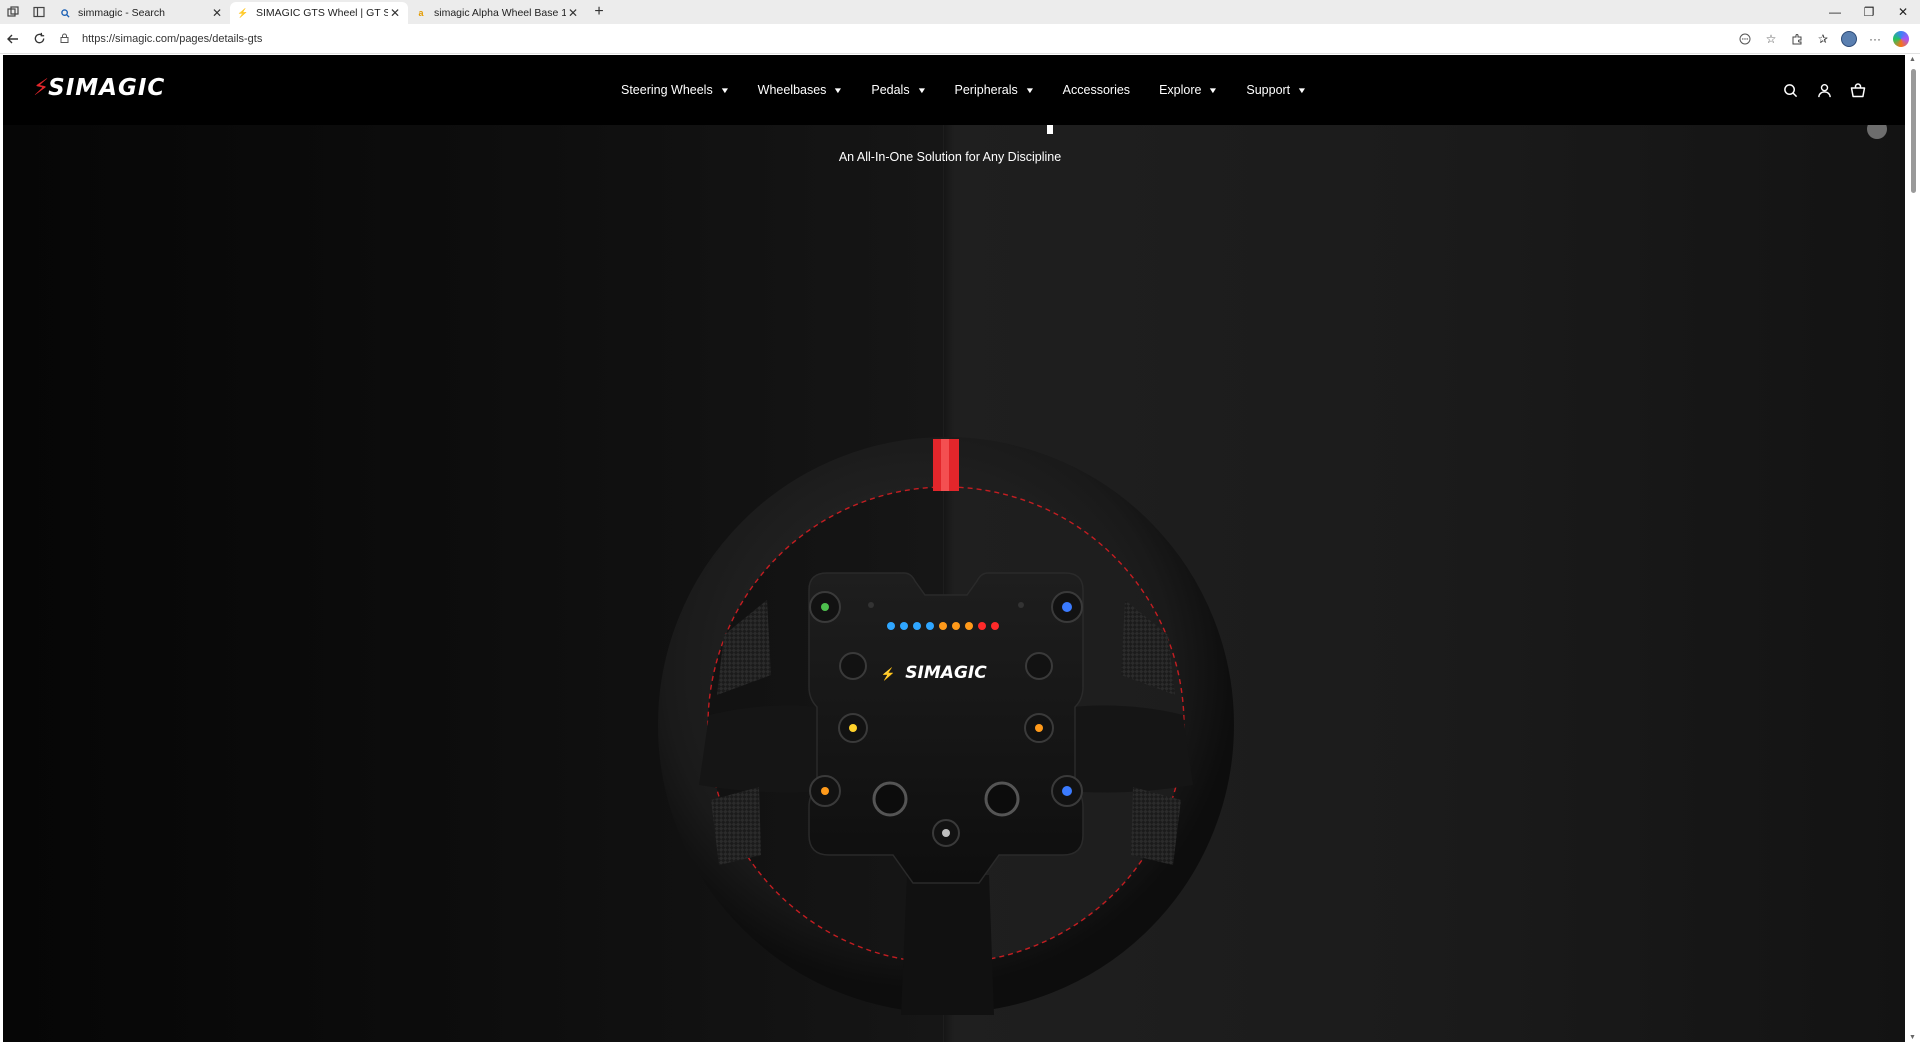 The height and width of the screenshot is (1044, 1920). What do you see at coordinates (172, 38) in the screenshot?
I see `url-text: https://simagic.com/pages/details-gts` at bounding box center [172, 38].